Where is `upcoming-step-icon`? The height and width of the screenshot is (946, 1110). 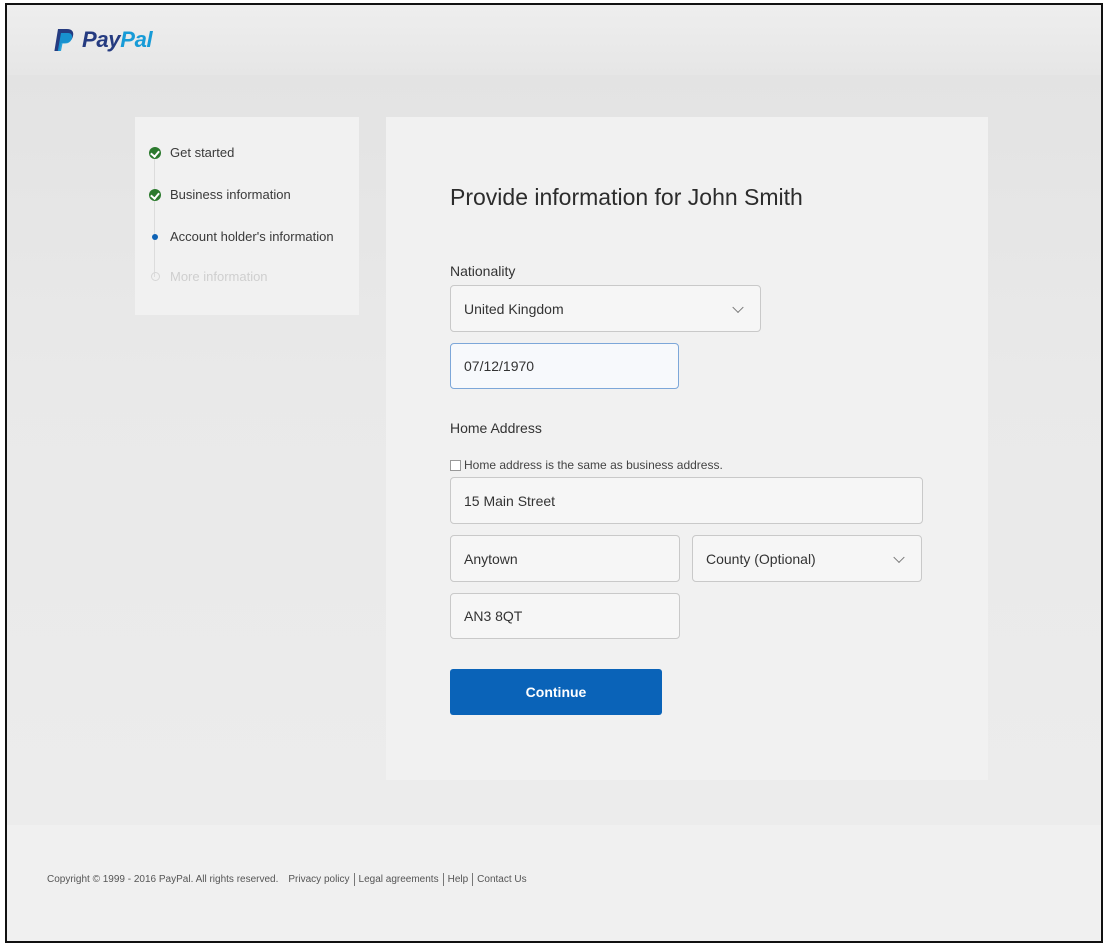 upcoming-step-icon is located at coordinates (155, 276).